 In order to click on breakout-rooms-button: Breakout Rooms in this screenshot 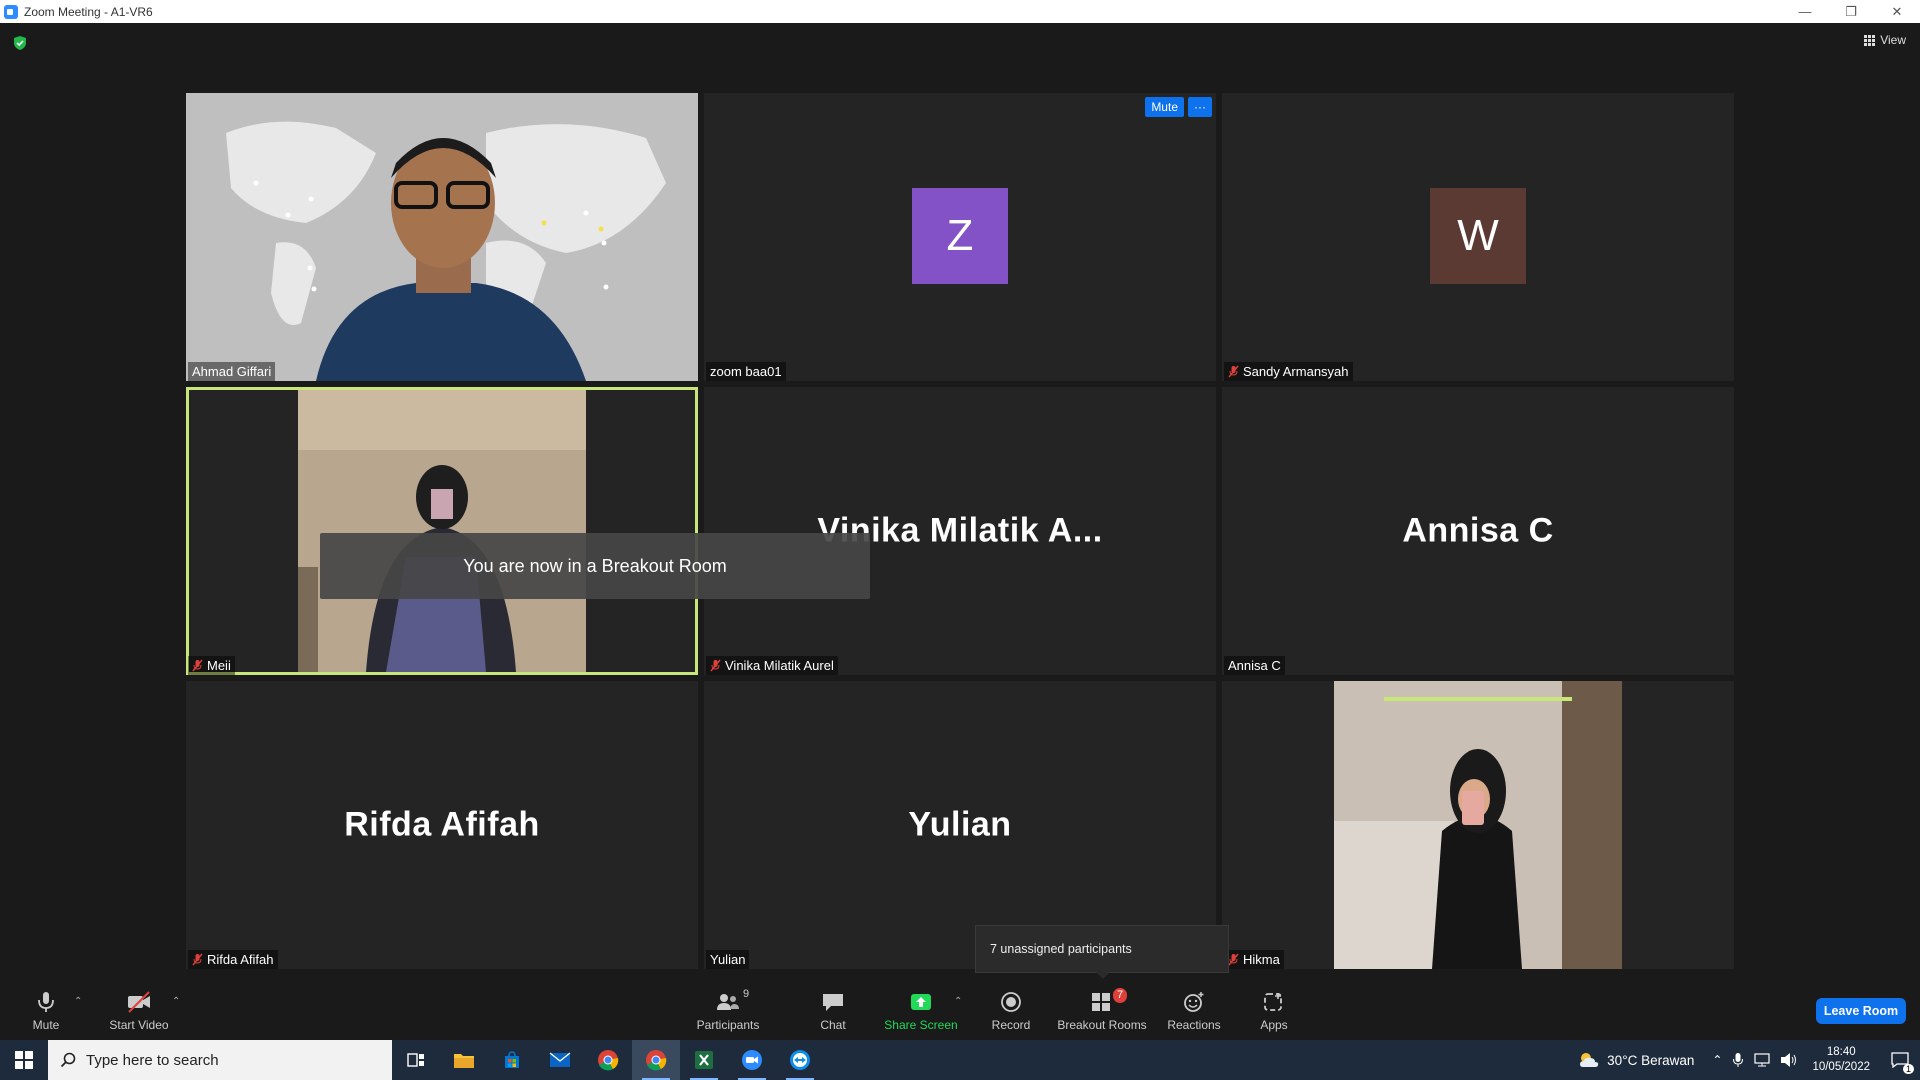, I will do `click(1102, 1011)`.